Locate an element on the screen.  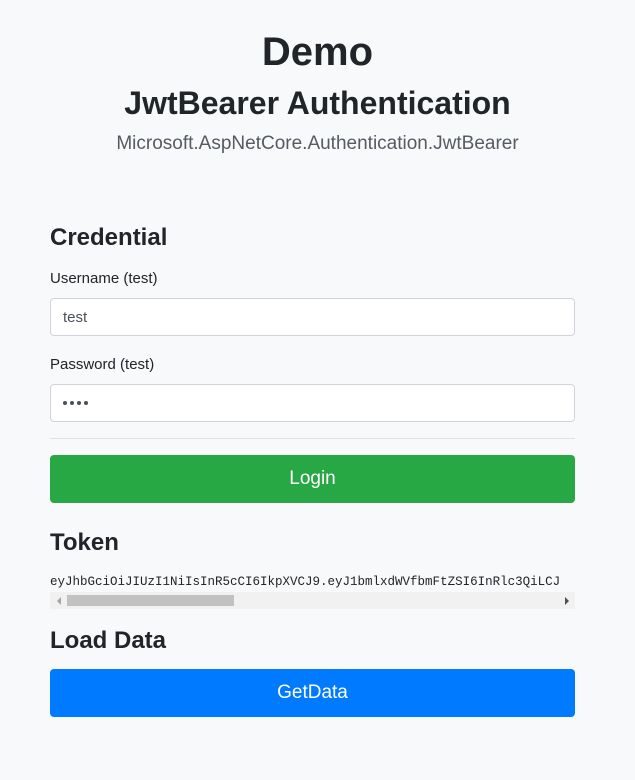
password-label: Password (test) is located at coordinates (102, 364).